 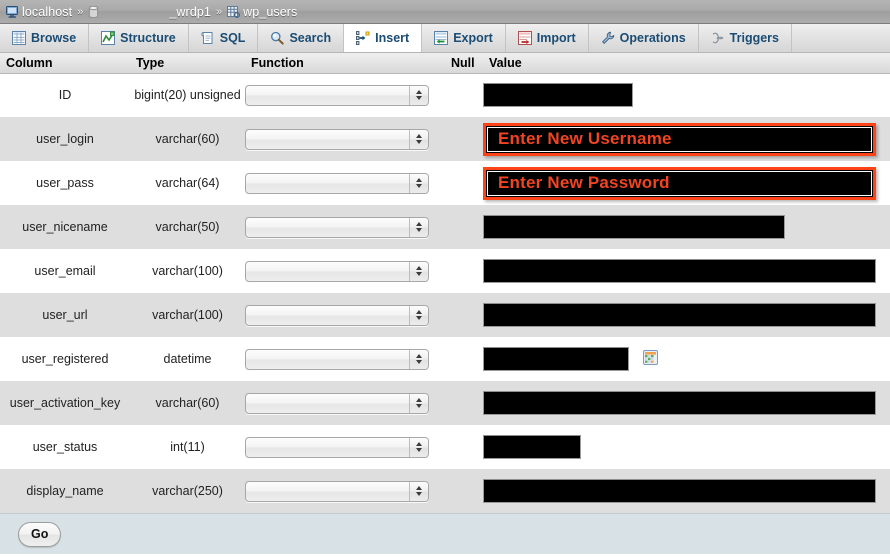 What do you see at coordinates (650, 359) in the screenshot?
I see `calendar-icon` at bounding box center [650, 359].